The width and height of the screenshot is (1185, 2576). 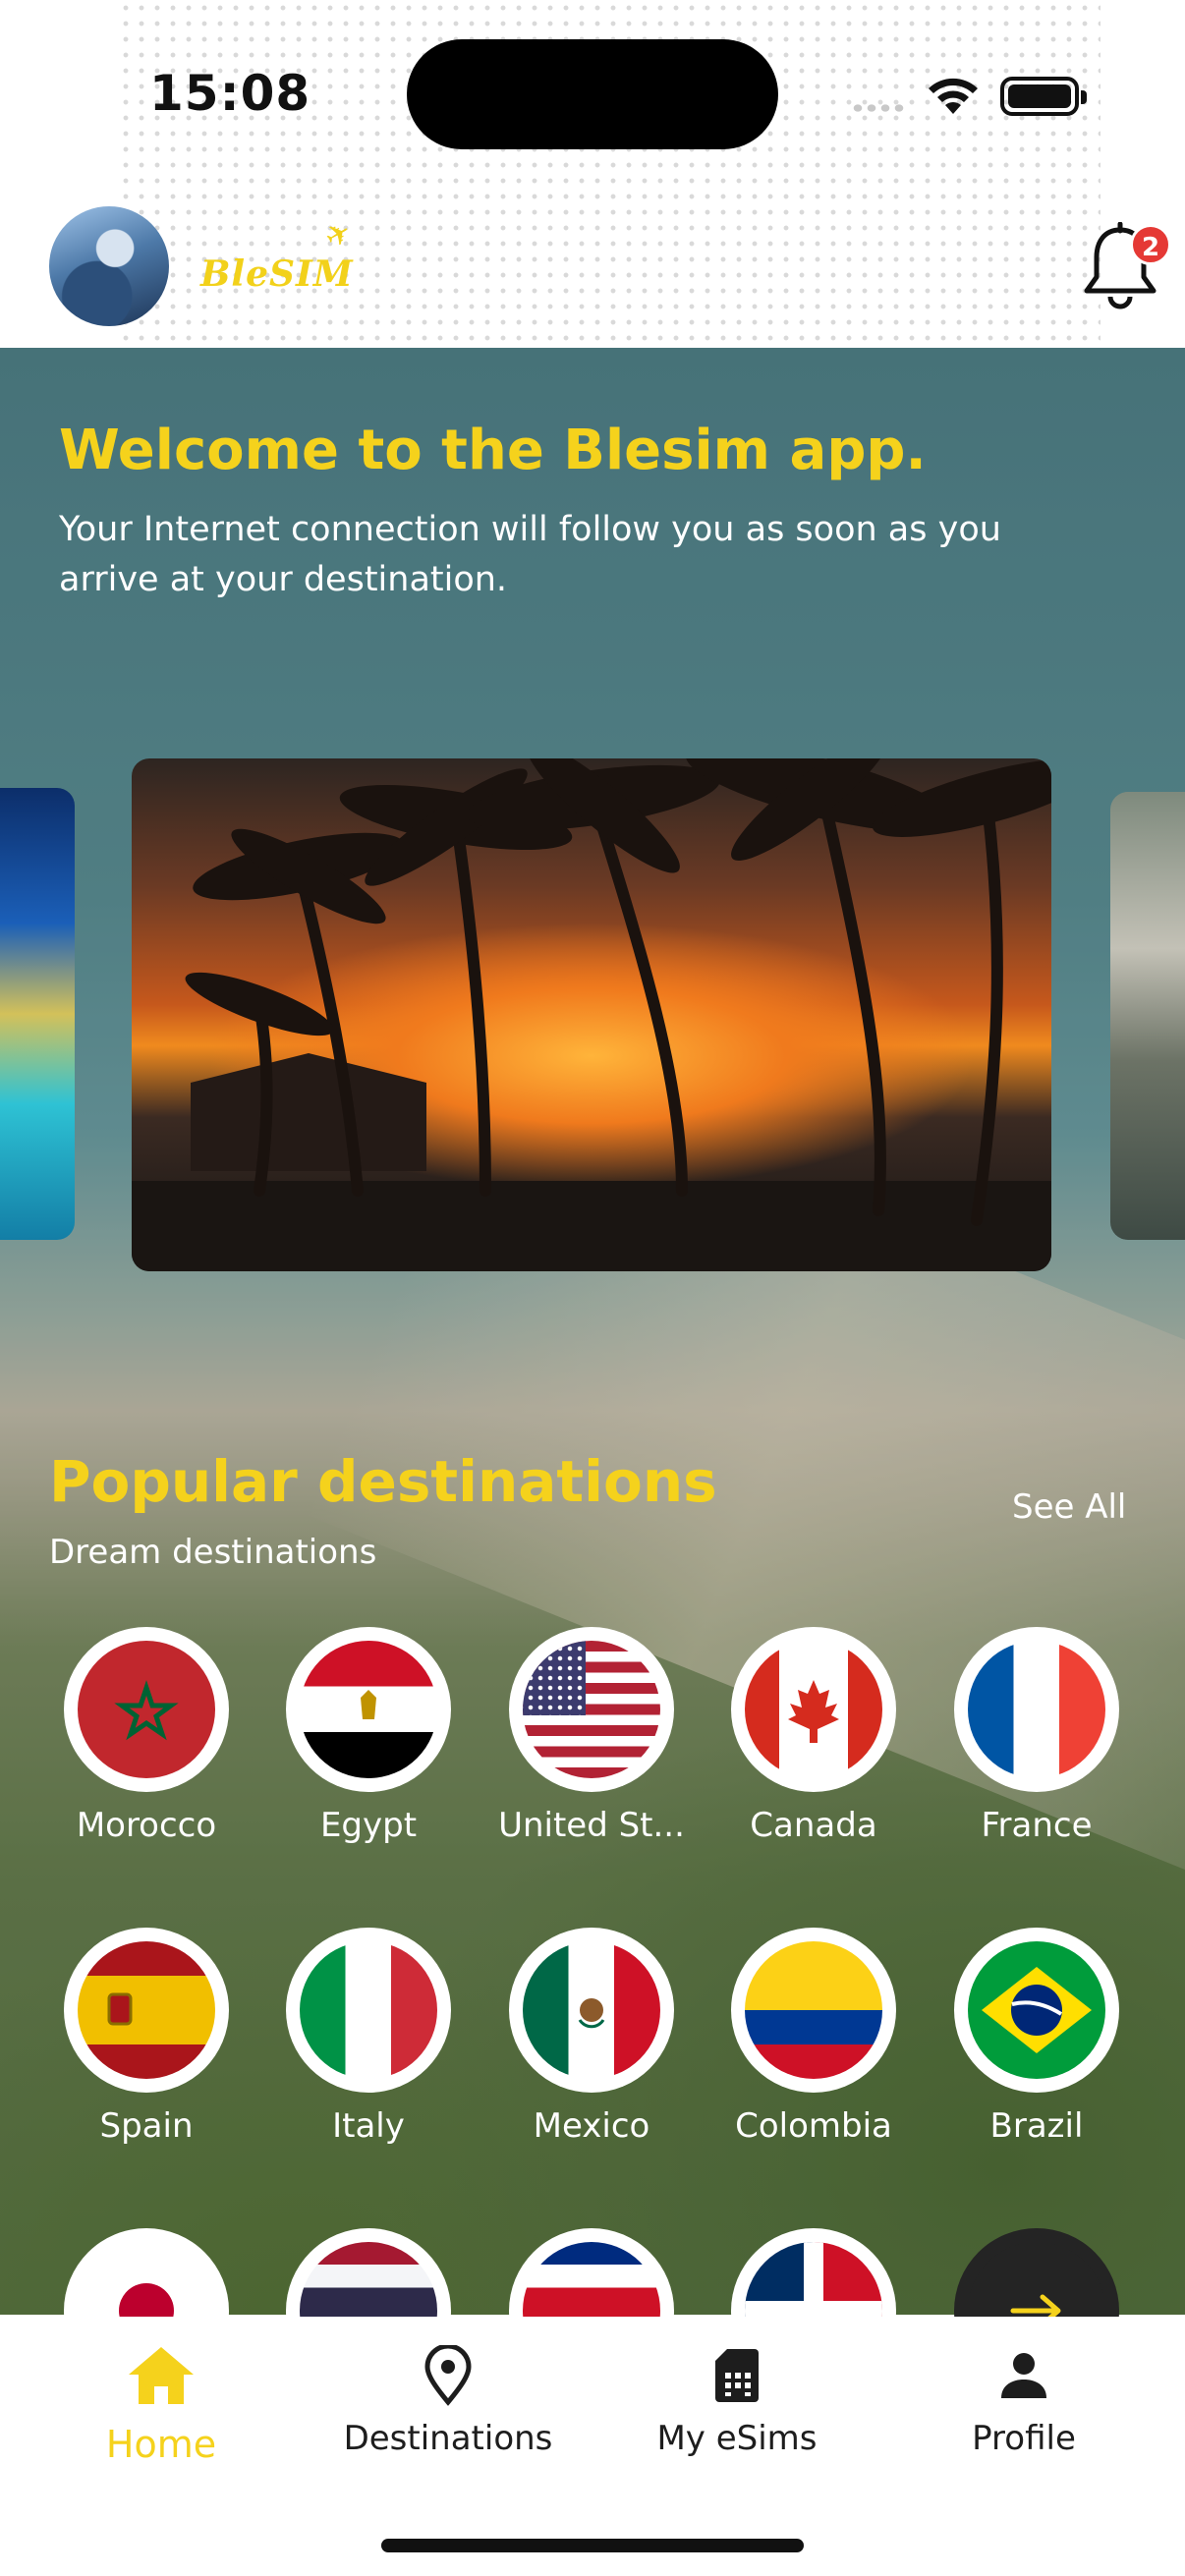 What do you see at coordinates (814, 2126) in the screenshot?
I see `destination-name: Colombia` at bounding box center [814, 2126].